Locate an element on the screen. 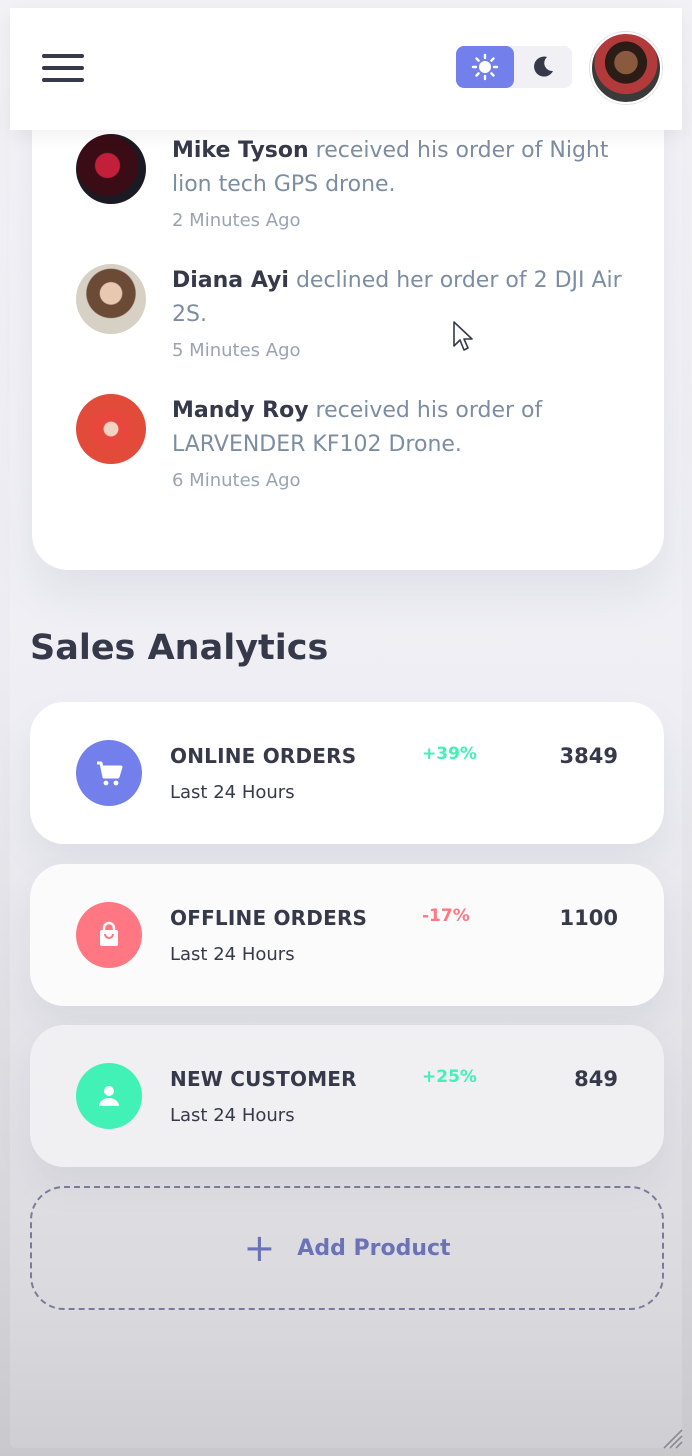  sales-card-value: 3849 is located at coordinates (588, 756).